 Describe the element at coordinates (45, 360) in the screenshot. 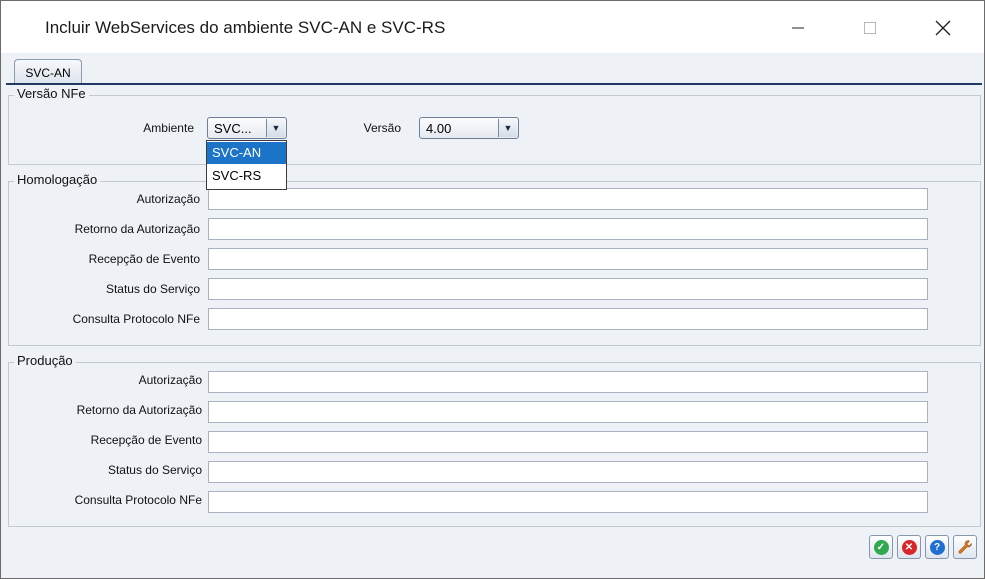

I see `producao-title: Produção` at that location.